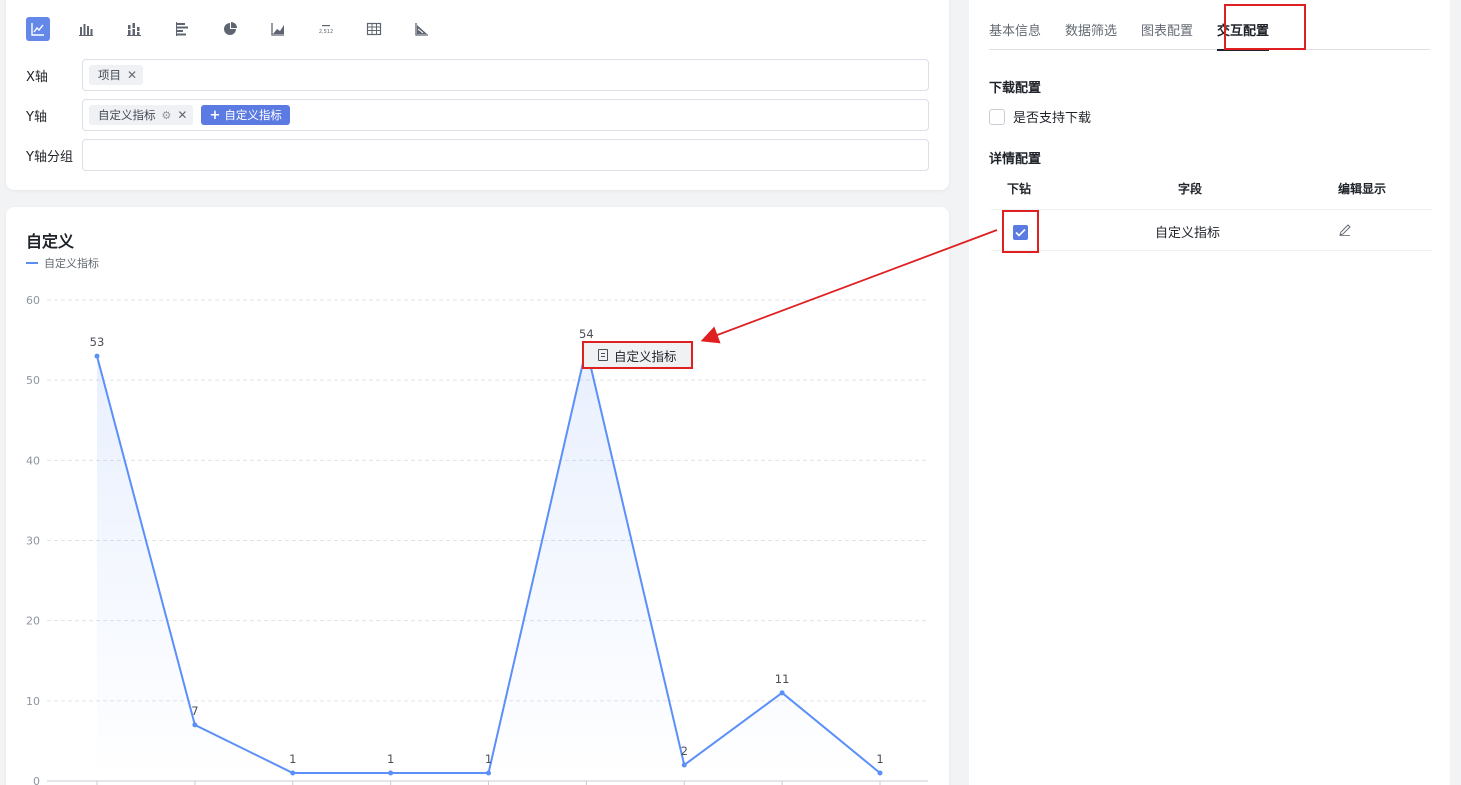 The height and width of the screenshot is (785, 1461). Describe the element at coordinates (194, 711) in the screenshot. I see `data-label: 7` at that location.